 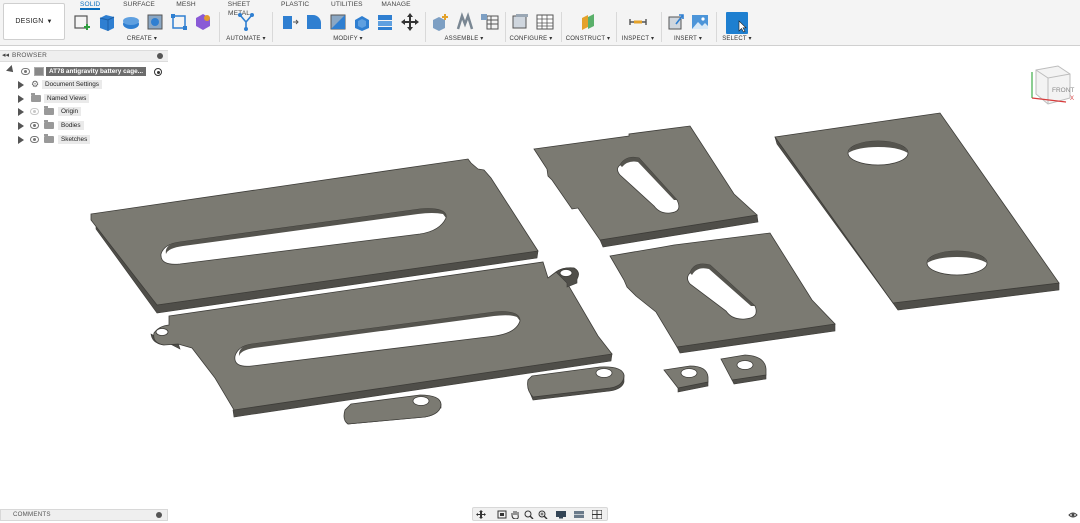 I want to click on tab-sheet-metal: SHEET METAL, so click(x=239, y=8).